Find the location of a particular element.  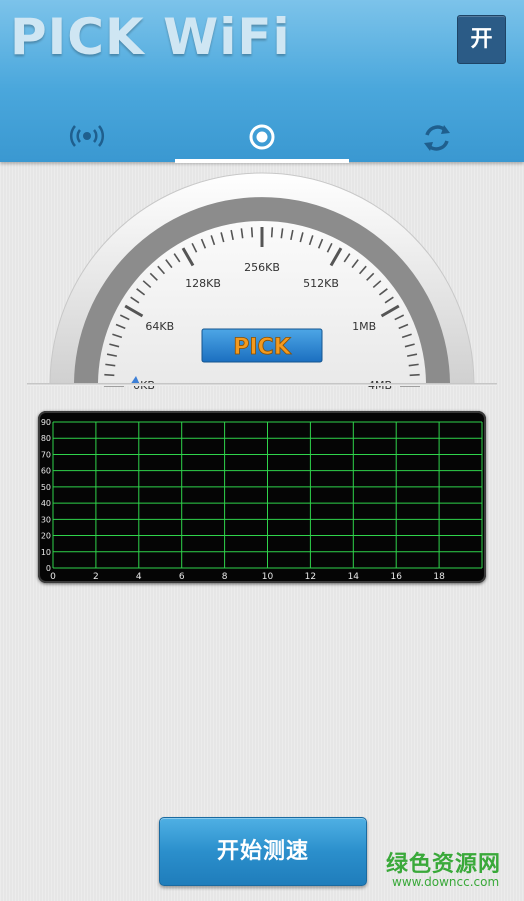

graph-x-tick-label: 0 is located at coordinates (53, 577).